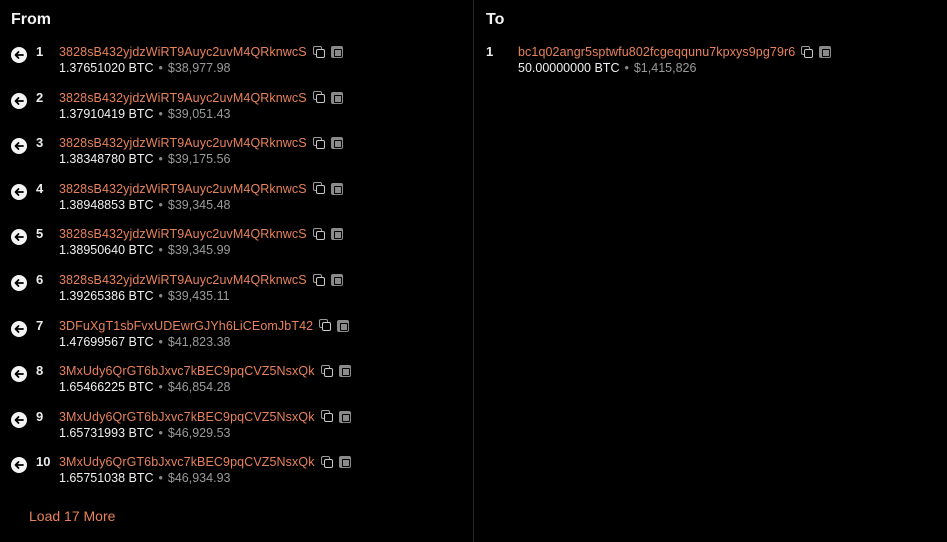  I want to click on from-usd-value: $39,345.99, so click(199, 250).